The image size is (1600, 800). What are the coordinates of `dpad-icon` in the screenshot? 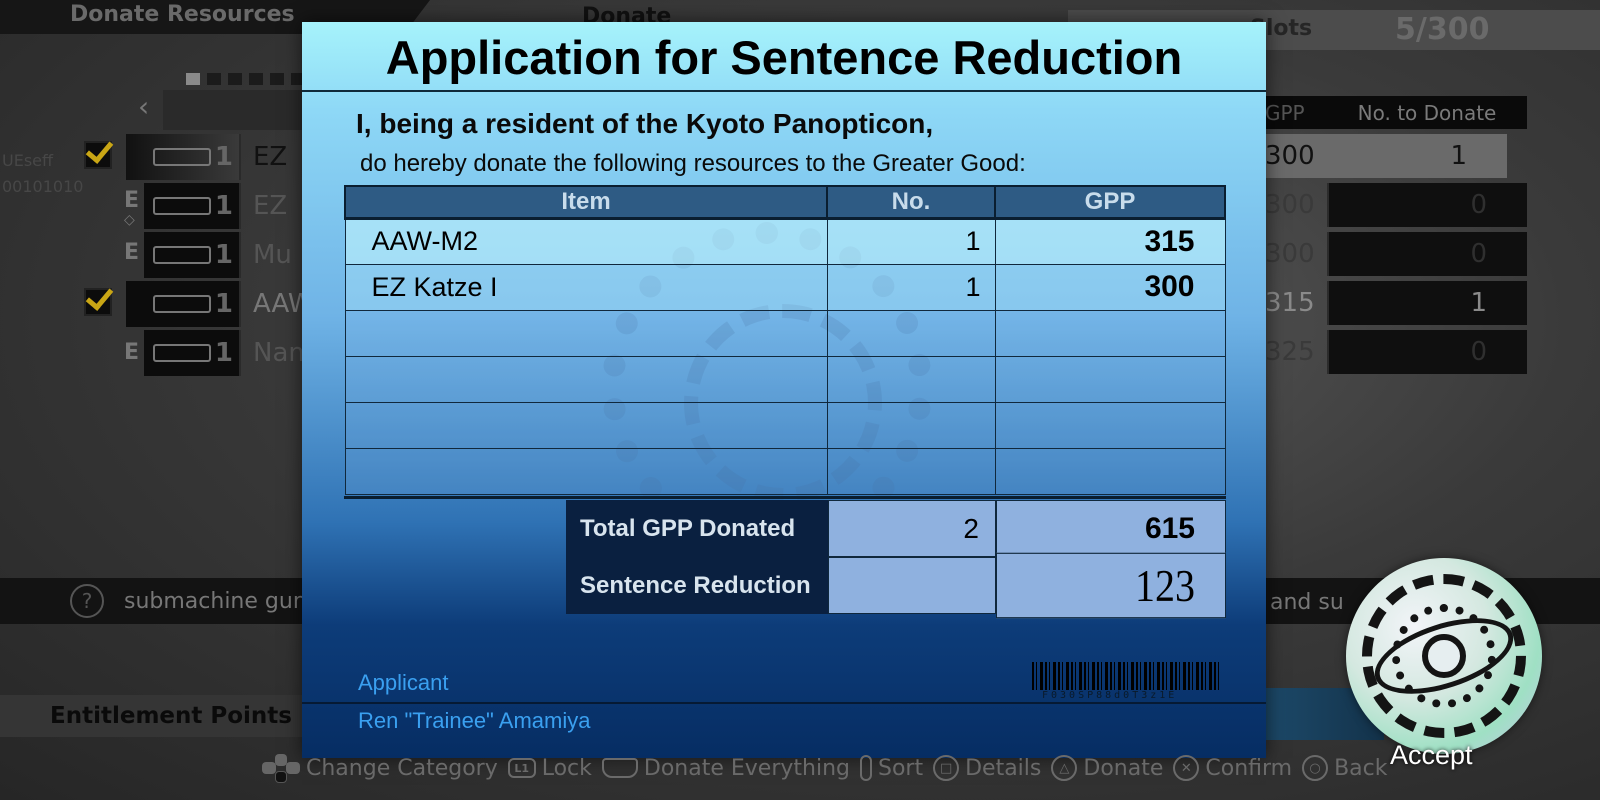 It's located at (281, 768).